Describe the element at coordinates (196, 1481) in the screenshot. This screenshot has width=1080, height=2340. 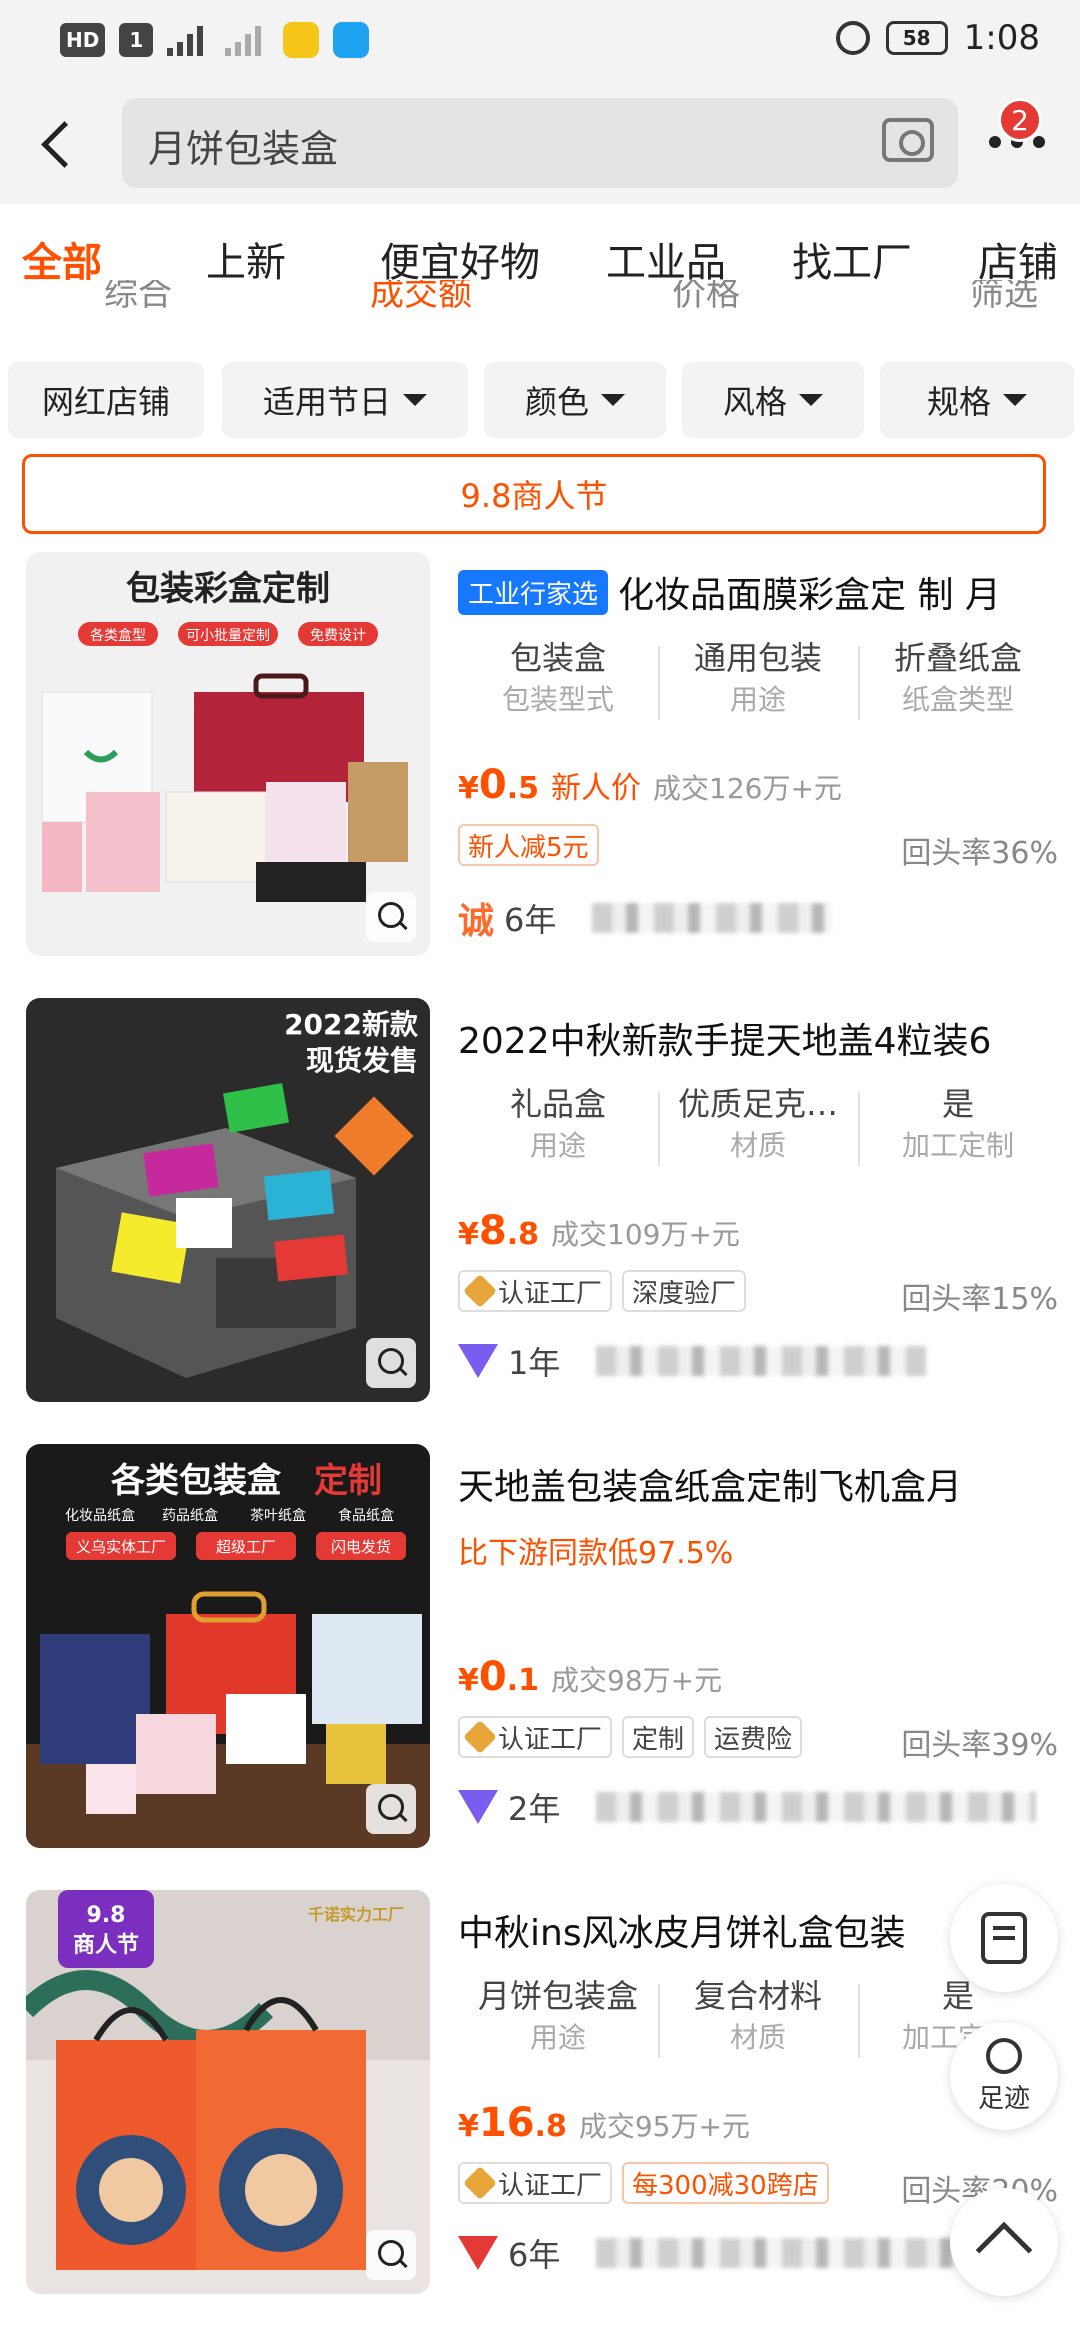
I see `svg-text: 各类包装盒` at that location.